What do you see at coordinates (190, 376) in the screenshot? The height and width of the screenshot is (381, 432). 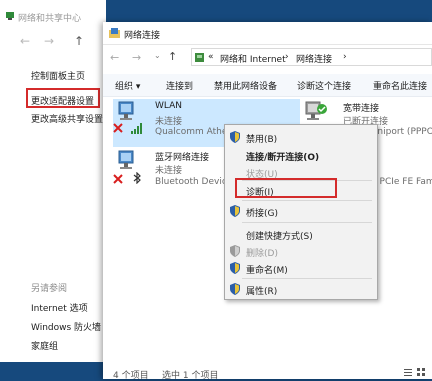 I see `selected-count: 选中 1 个项目` at bounding box center [190, 376].